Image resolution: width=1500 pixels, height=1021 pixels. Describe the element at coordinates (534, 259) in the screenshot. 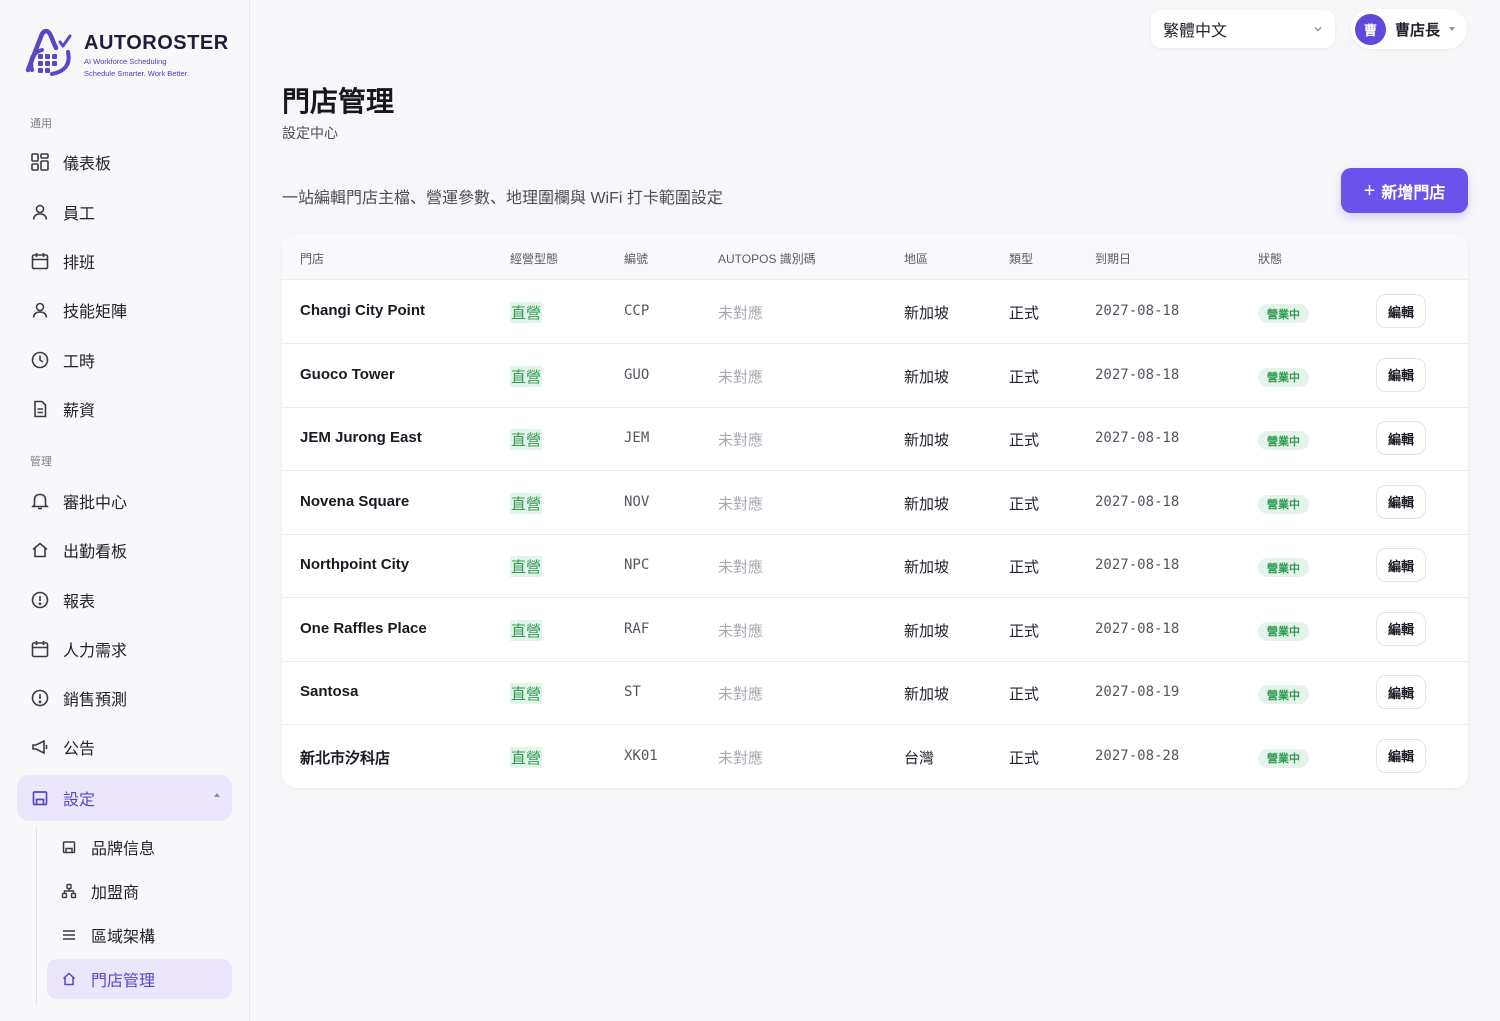

I see `column-header-operation-type: 經營型態` at that location.